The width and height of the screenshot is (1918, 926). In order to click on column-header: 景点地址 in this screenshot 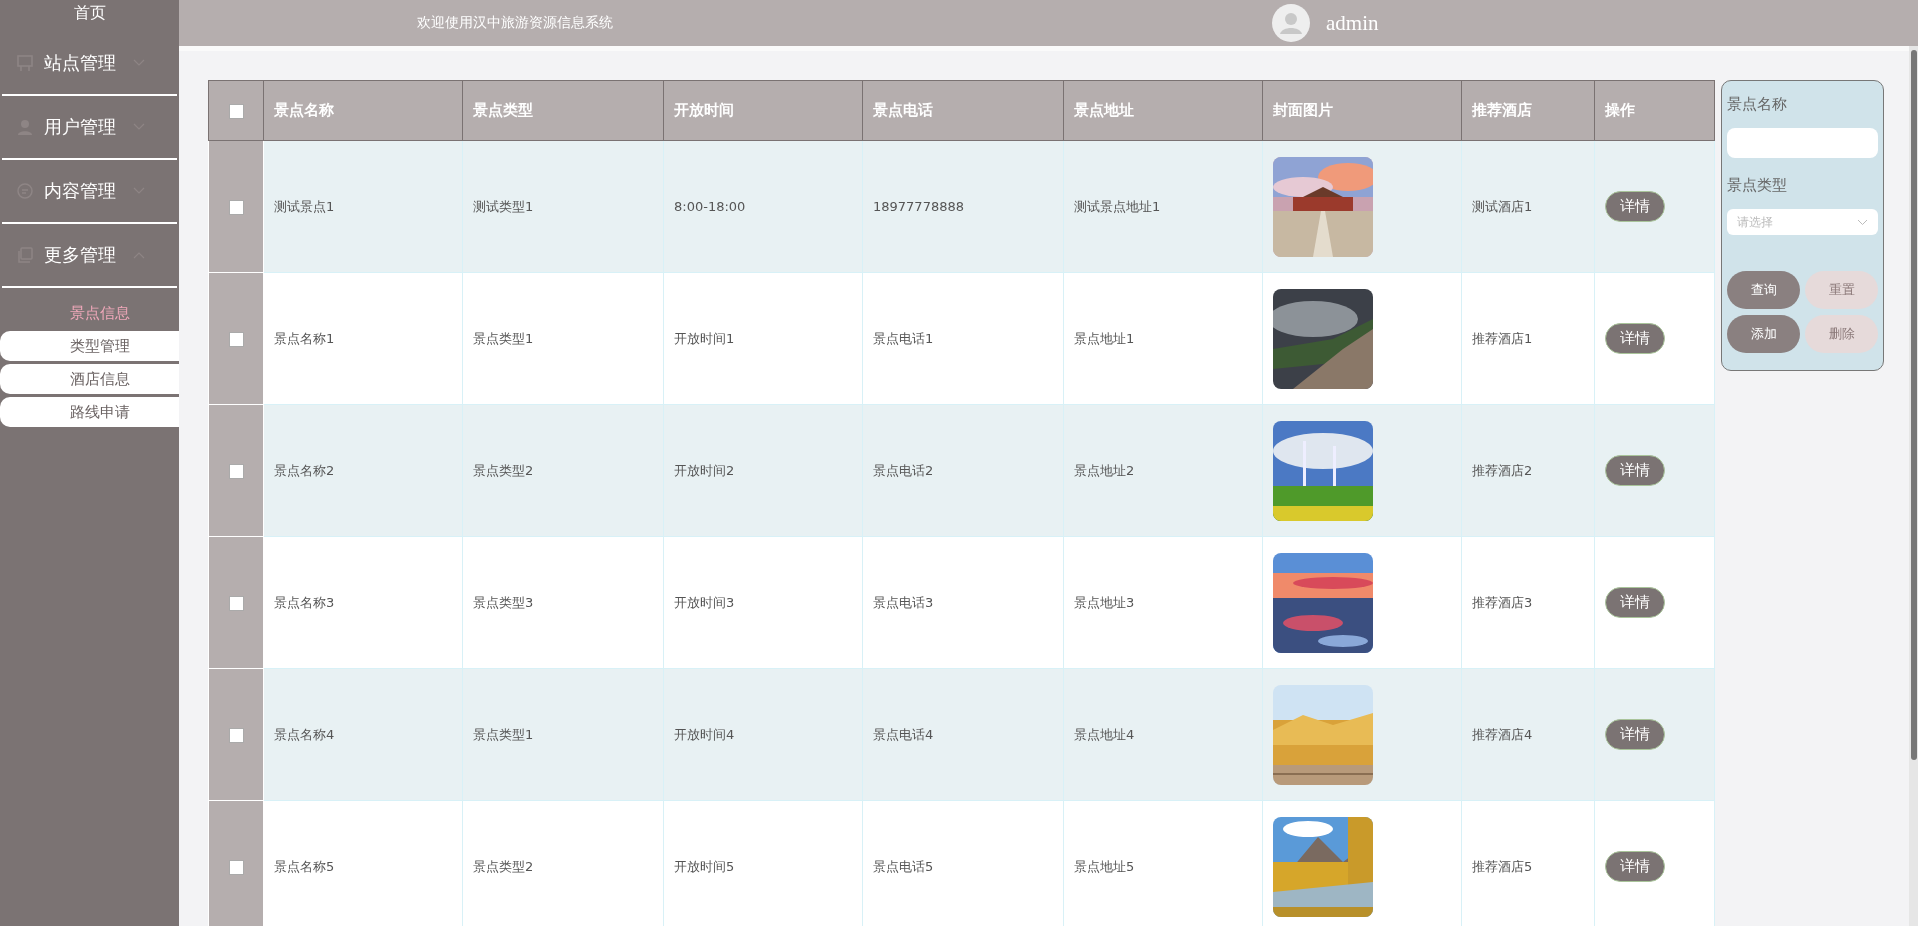, I will do `click(1163, 110)`.